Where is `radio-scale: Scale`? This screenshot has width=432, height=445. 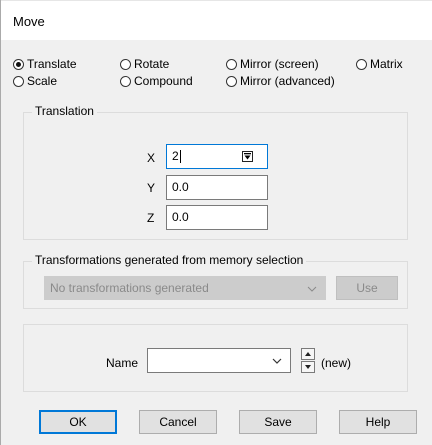 radio-scale: Scale is located at coordinates (35, 81).